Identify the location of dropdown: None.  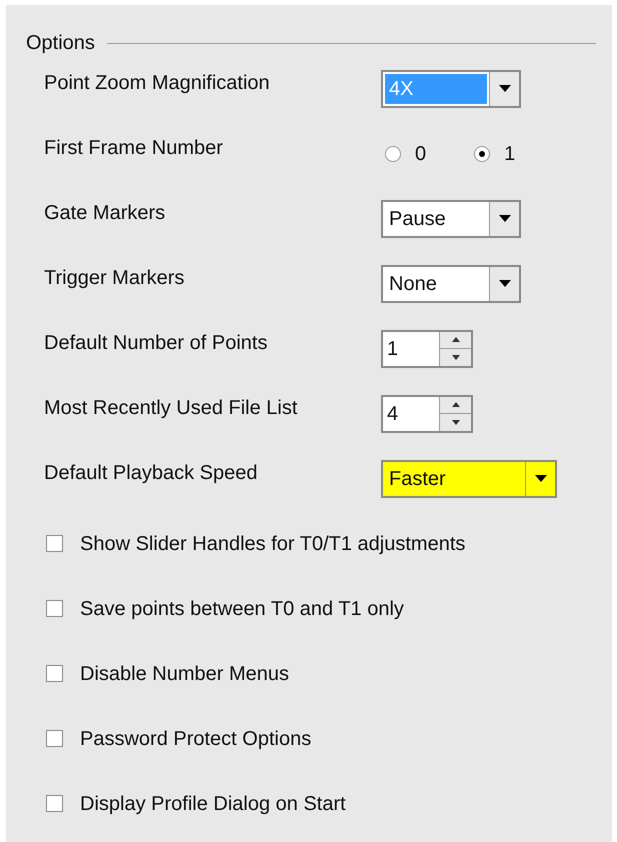
(451, 283).